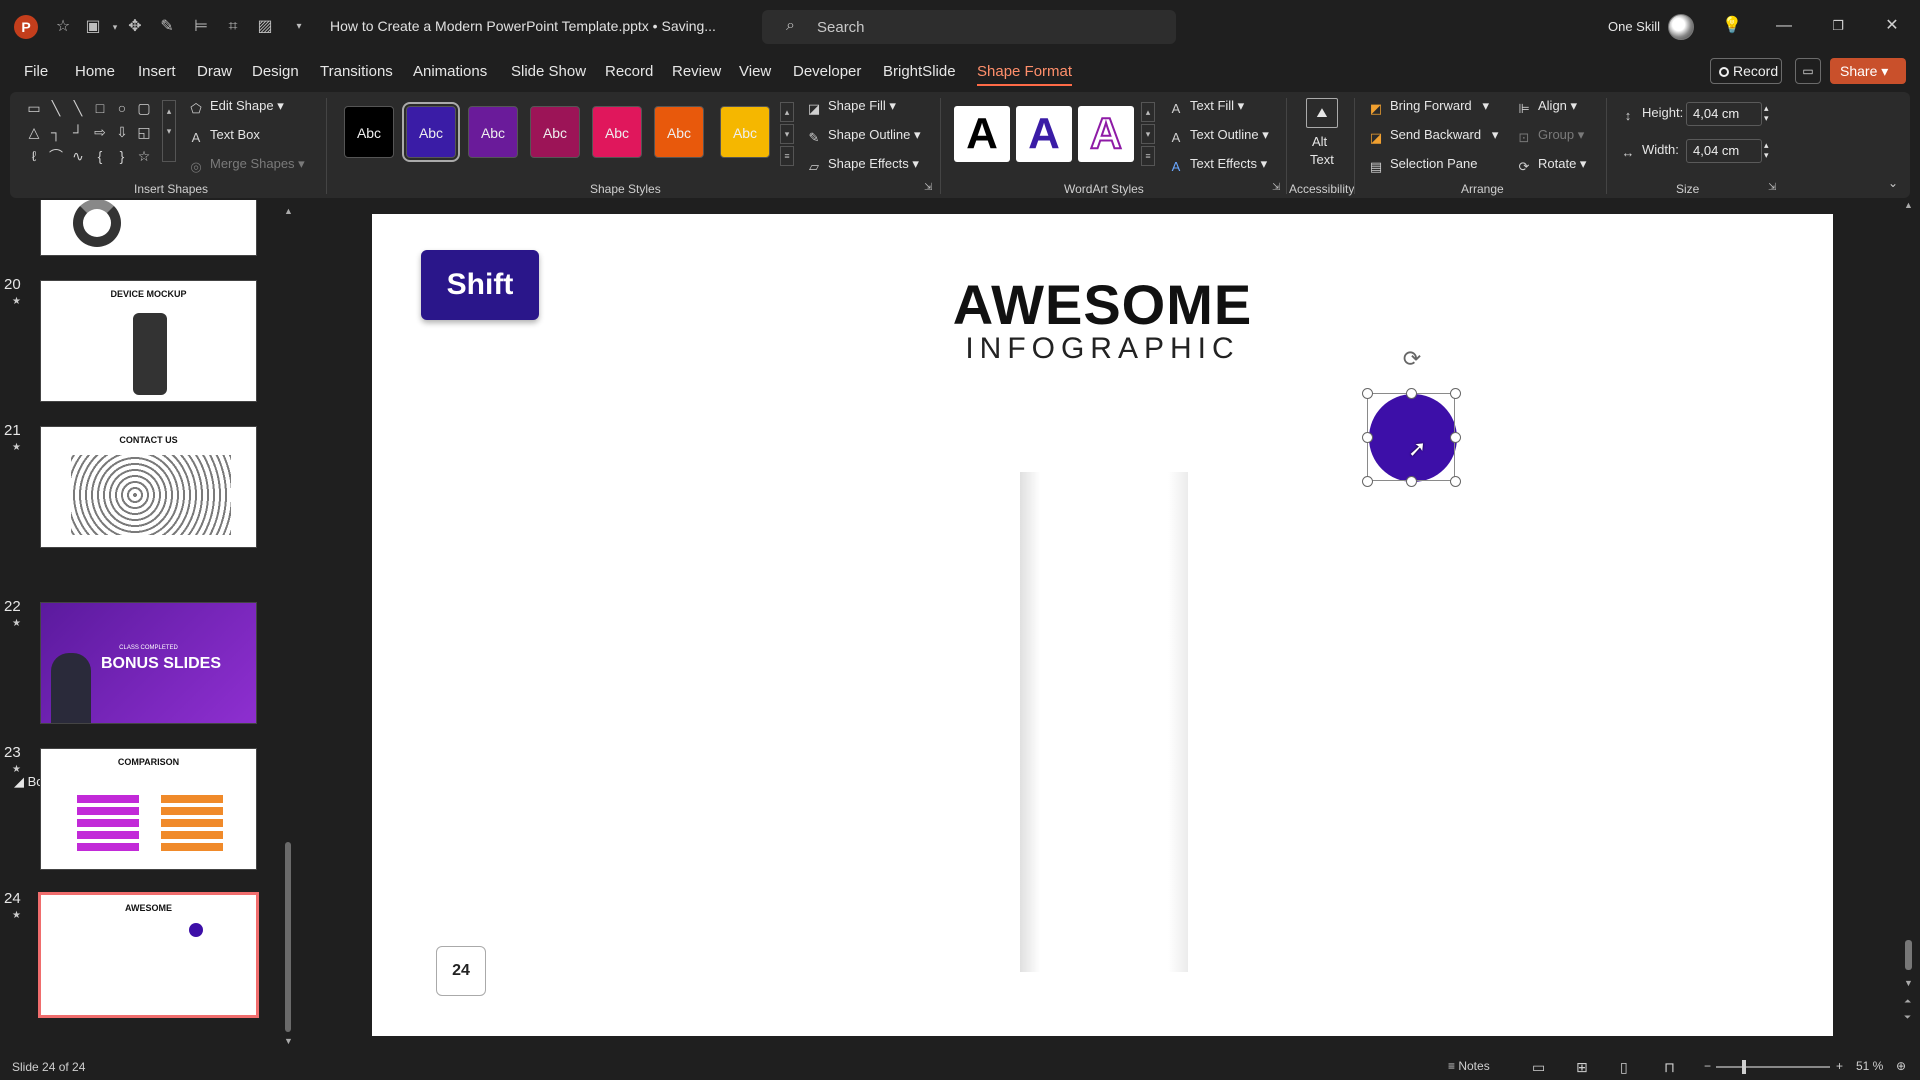  I want to click on resize-handle-bottom-right, so click(1455, 481).